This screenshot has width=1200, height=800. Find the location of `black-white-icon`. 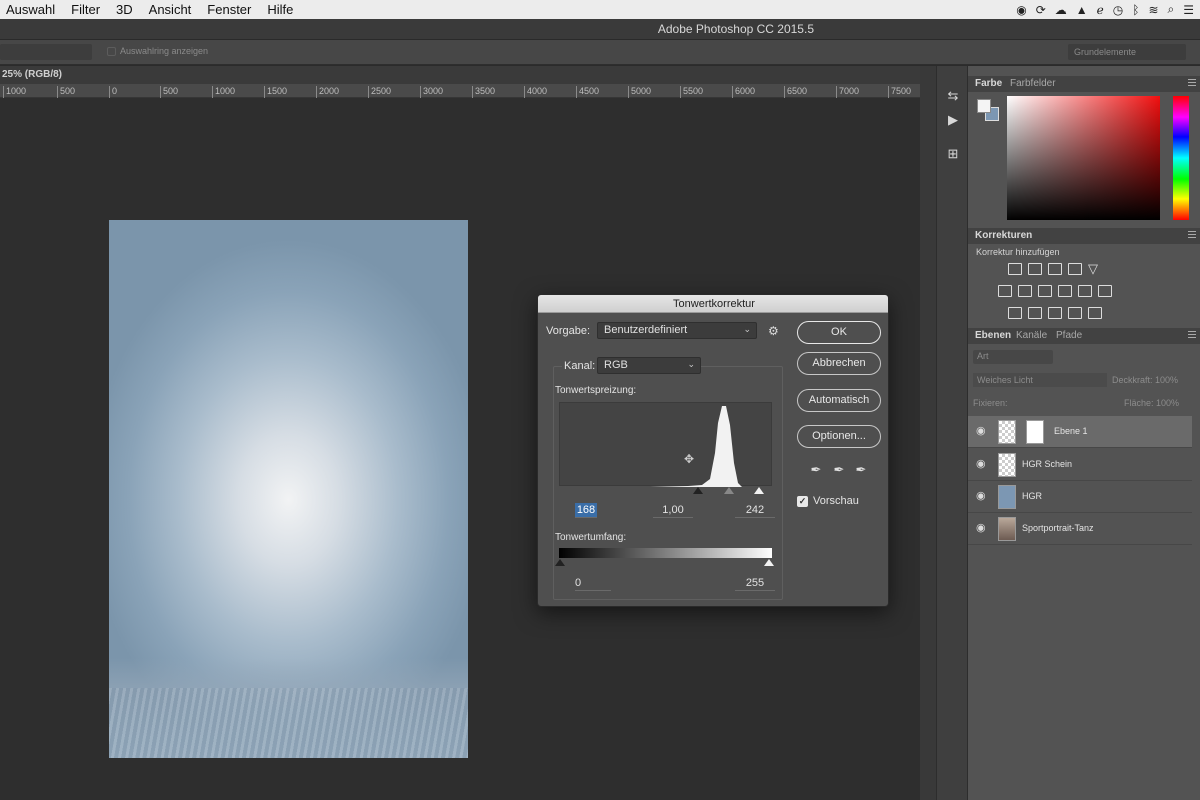

black-white-icon is located at coordinates (1045, 291).